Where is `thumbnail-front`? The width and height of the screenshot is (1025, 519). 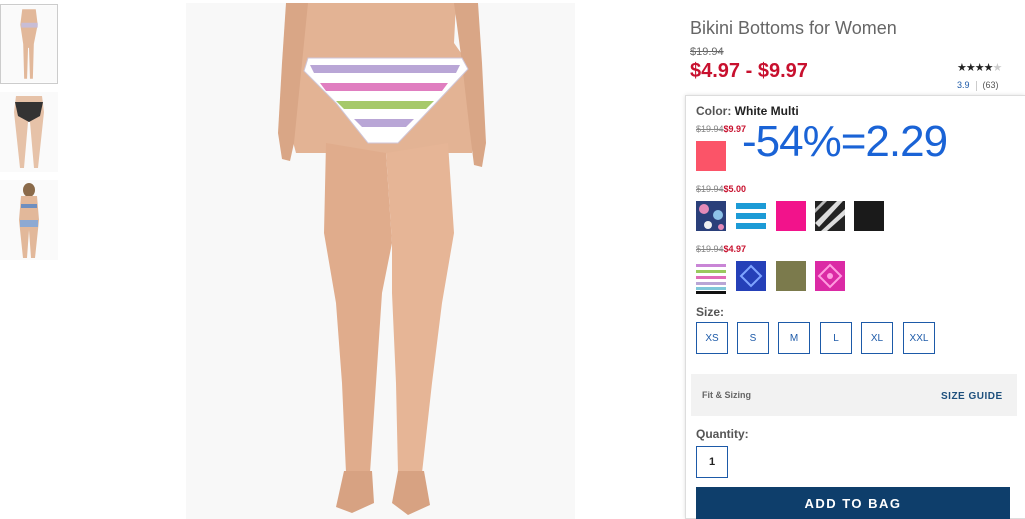 thumbnail-front is located at coordinates (29, 44).